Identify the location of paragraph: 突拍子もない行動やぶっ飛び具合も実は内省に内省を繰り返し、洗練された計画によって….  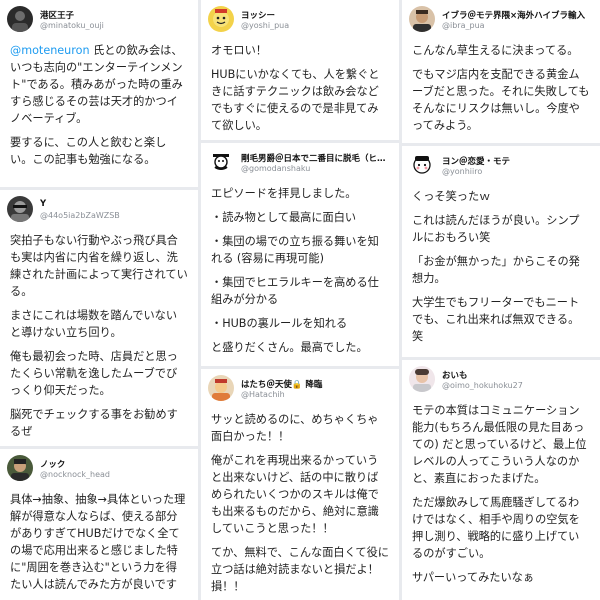
(99, 266).